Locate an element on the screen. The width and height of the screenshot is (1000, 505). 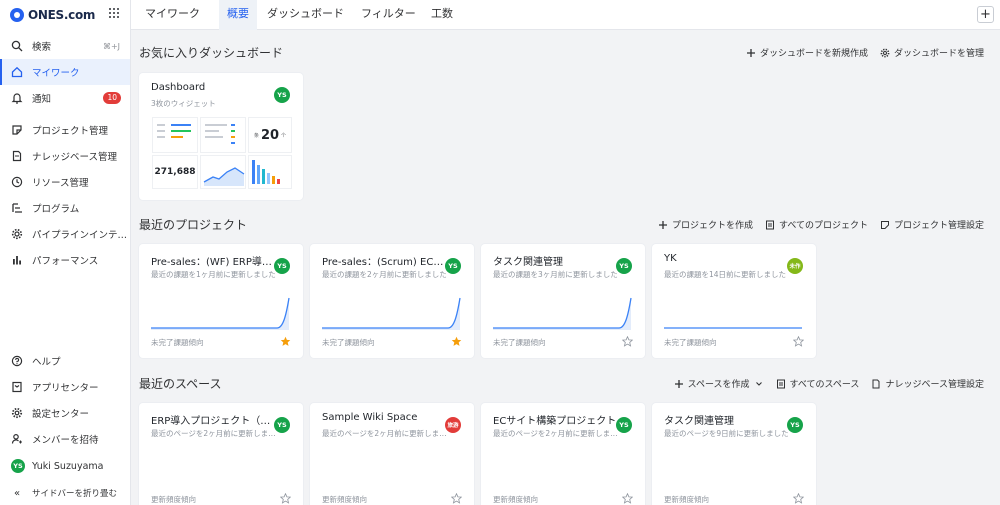
space-title: Sample Wiki Space is located at coordinates (370, 417).